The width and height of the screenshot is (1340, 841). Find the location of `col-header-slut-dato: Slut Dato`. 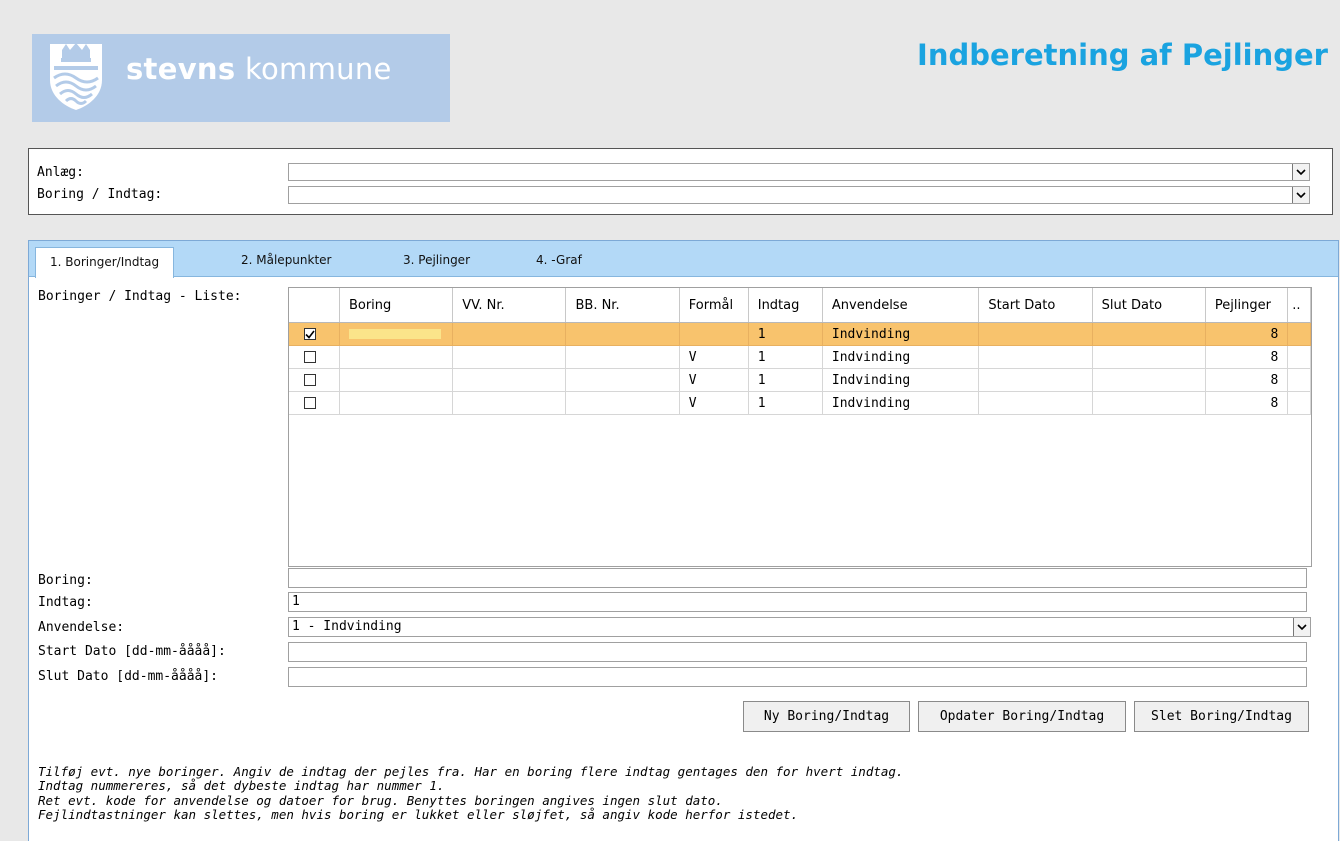

col-header-slut-dato: Slut Dato is located at coordinates (1149, 305).